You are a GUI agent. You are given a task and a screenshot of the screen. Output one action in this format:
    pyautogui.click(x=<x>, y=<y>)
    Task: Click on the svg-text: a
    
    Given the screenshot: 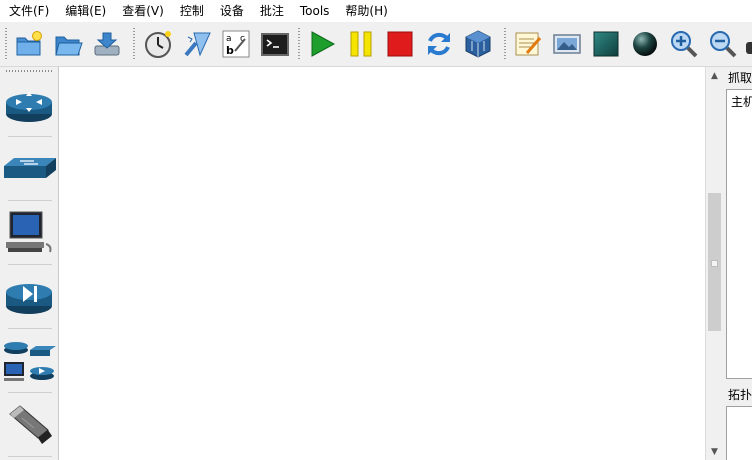 What is the action you would take?
    pyautogui.click(x=229, y=39)
    